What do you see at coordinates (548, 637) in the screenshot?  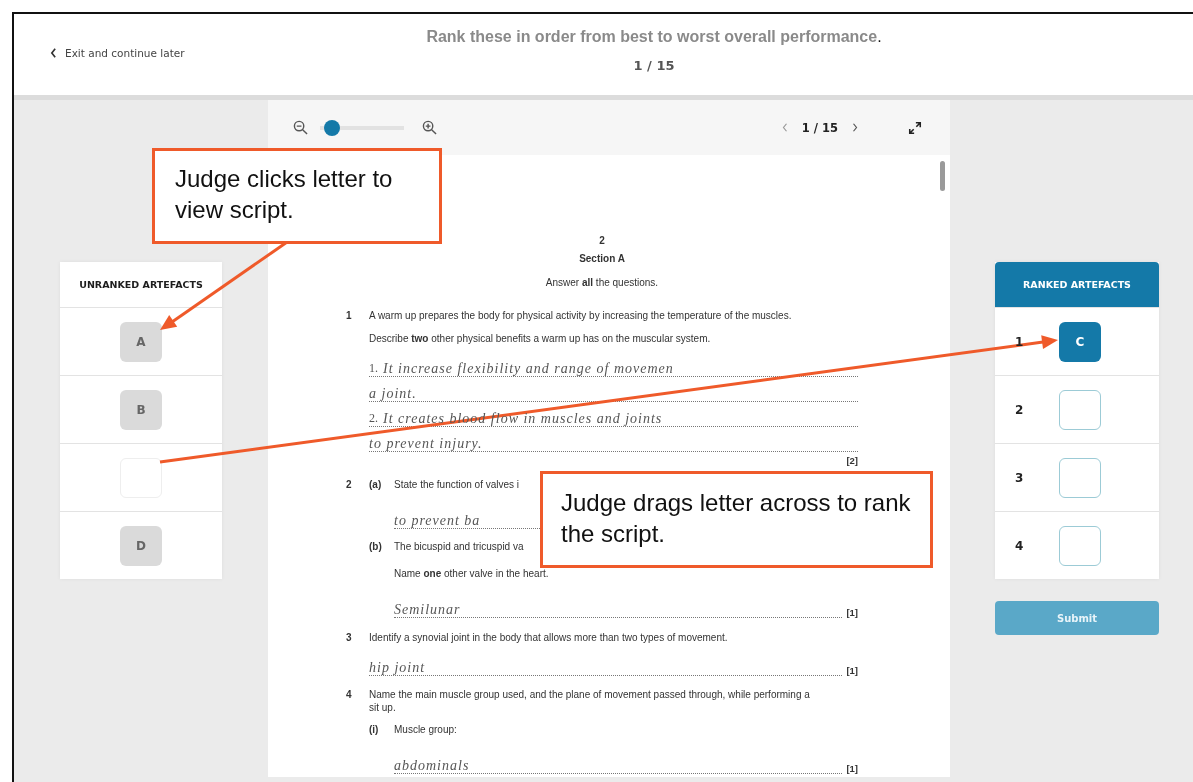 I see `question-text: Identify a synovial joint in the body that allows more than two types of movement.` at bounding box center [548, 637].